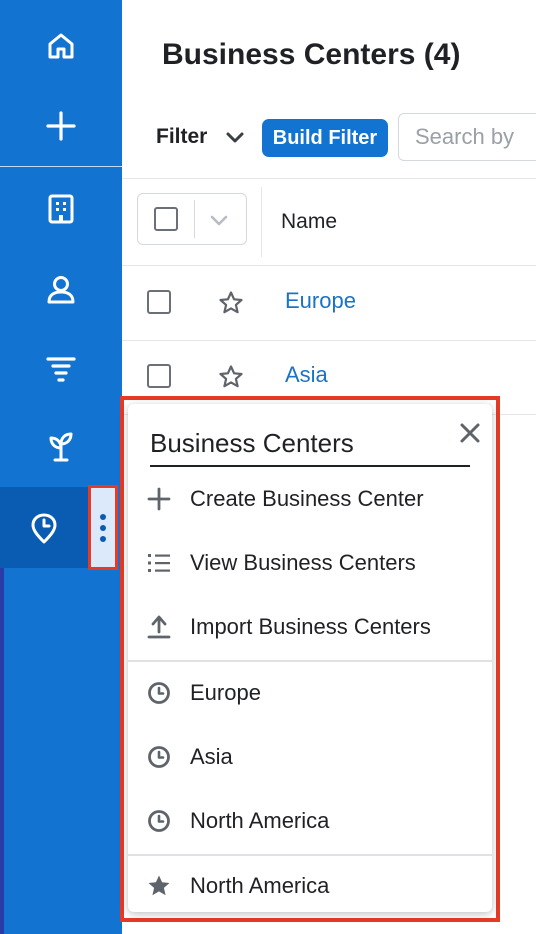 The width and height of the screenshot is (536, 934). I want to click on menu-item-import-business-centers: Import Business Centers, so click(310, 627).